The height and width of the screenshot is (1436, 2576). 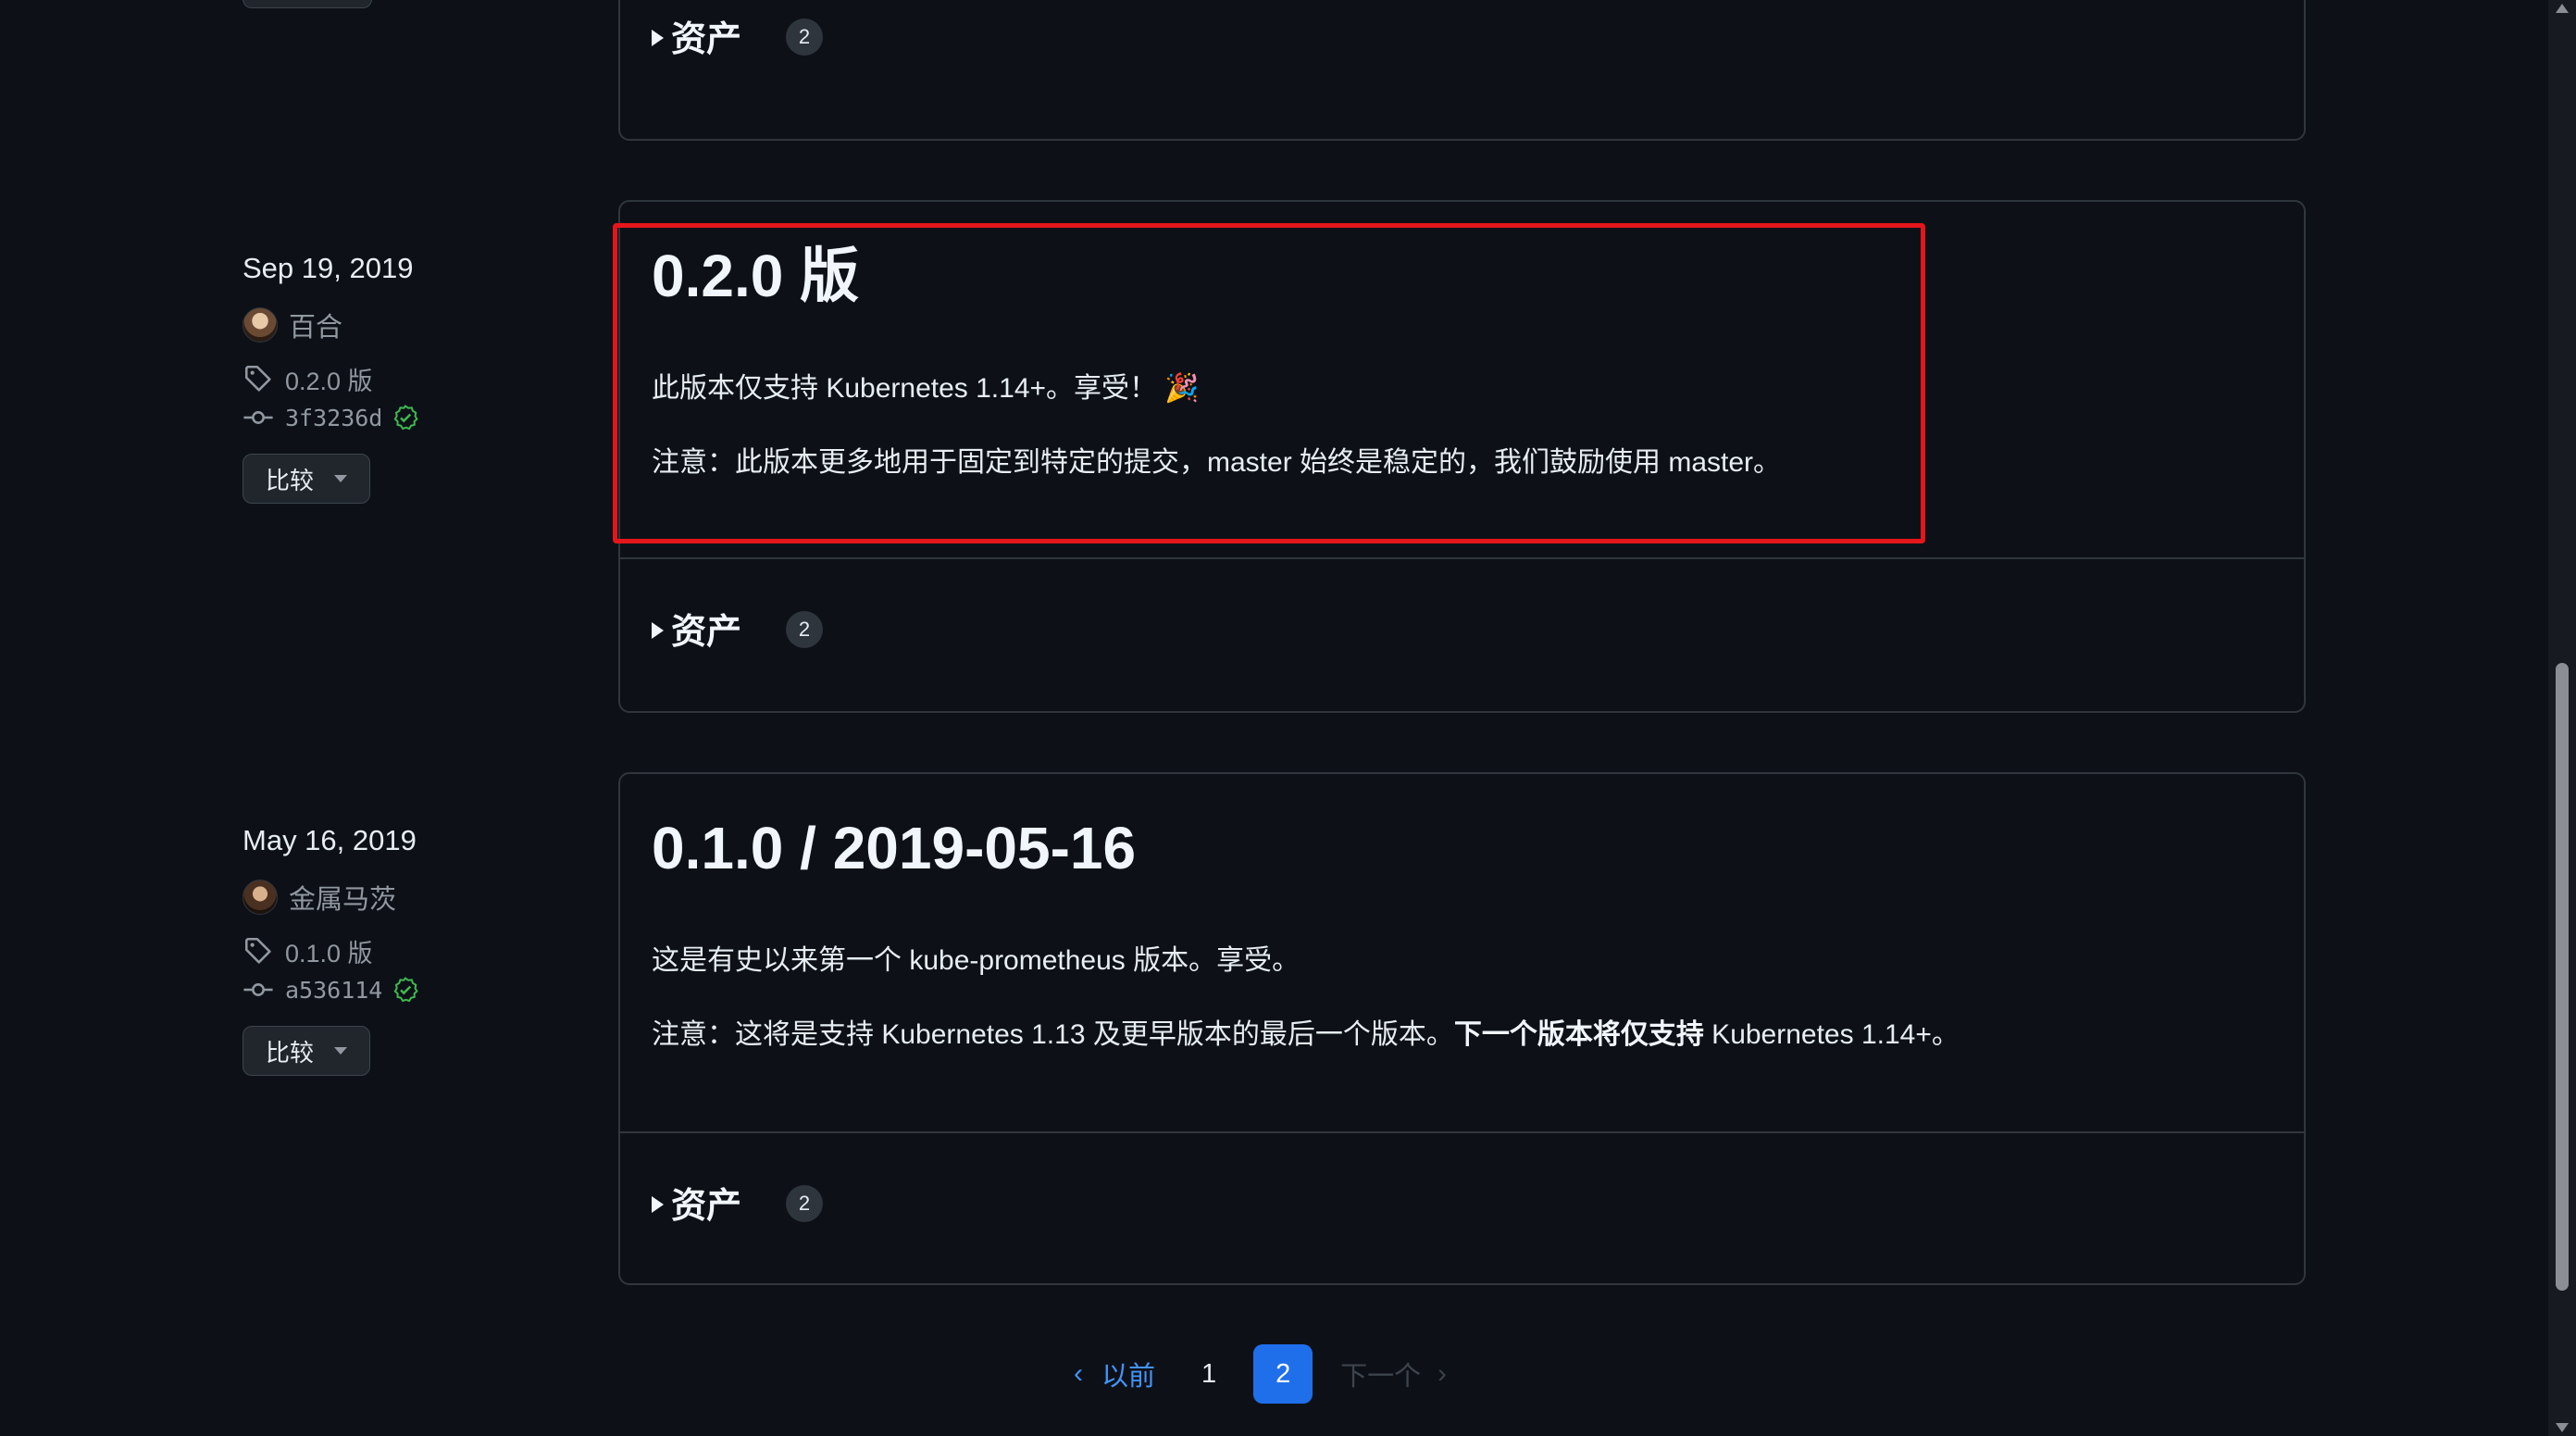 I want to click on note-text: 注意：这将是支持 Kubernetes 1.13 及更早版本的最后一个版本。, so click(x=1053, y=1034).